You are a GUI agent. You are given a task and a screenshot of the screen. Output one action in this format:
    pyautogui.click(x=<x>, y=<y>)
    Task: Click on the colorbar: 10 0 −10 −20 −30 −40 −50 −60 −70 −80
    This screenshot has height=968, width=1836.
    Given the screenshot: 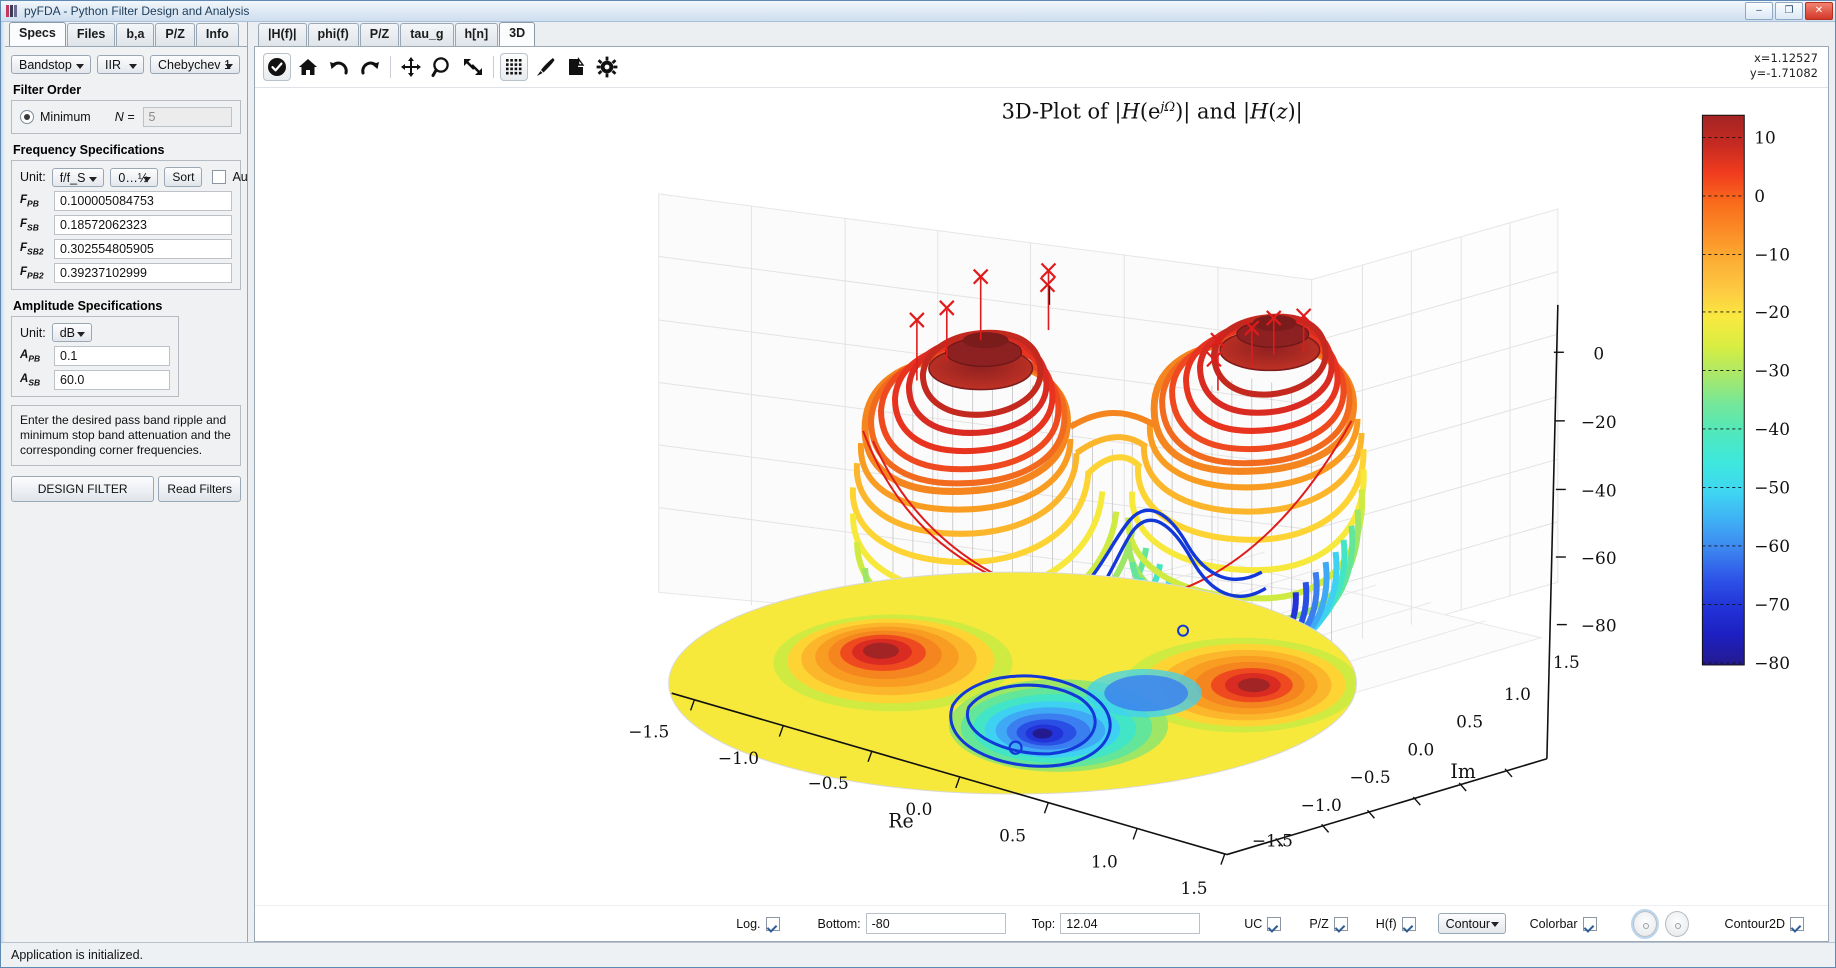 What is the action you would take?
    pyautogui.click(x=1745, y=394)
    